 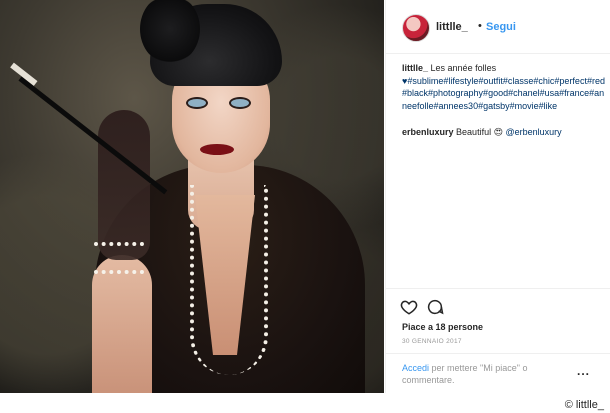 What do you see at coordinates (432, 341) in the screenshot?
I see `post-date: 30 gennaio 2017` at bounding box center [432, 341].